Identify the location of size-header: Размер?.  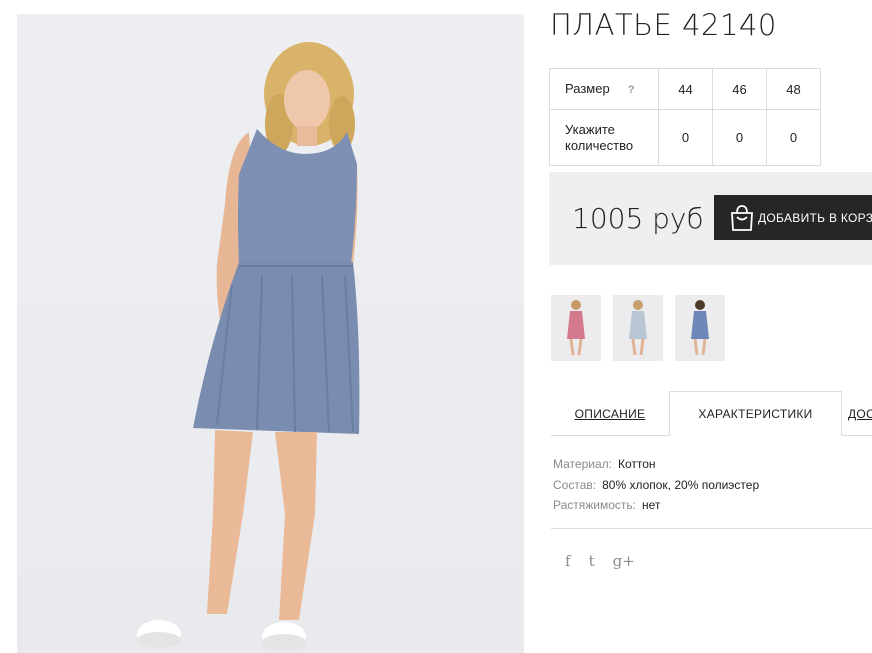
(604, 89).